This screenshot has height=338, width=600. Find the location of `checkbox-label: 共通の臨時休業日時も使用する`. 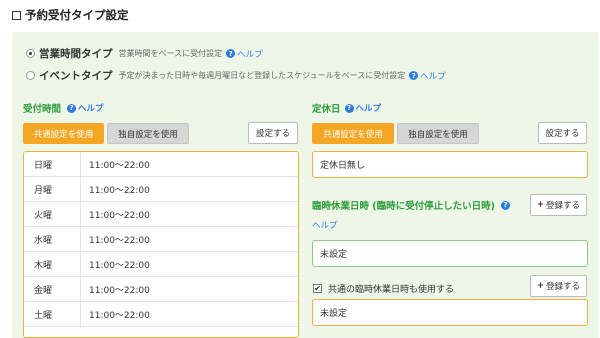

checkbox-label: 共通の臨時休業日時も使用する is located at coordinates (391, 290).